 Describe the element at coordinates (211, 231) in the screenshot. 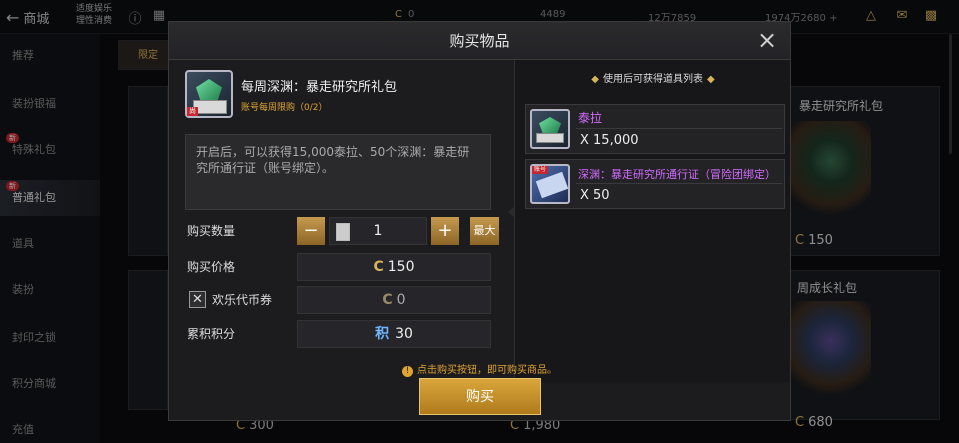

I see `quantity-label: 购买数量` at that location.